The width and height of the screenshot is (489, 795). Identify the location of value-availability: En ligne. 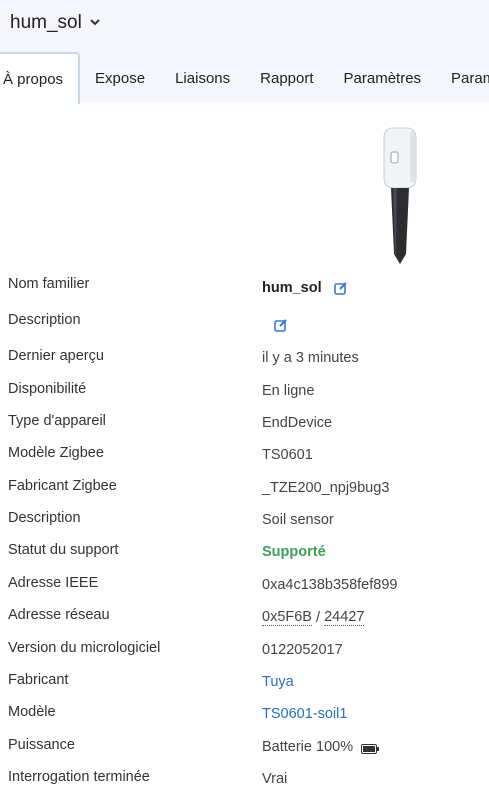
(288, 391).